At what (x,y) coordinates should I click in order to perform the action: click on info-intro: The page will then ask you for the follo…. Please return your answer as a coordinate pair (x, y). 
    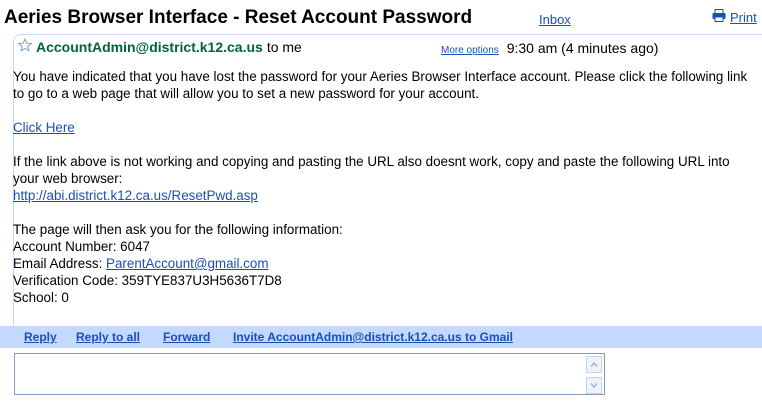
    Looking at the image, I should click on (178, 229).